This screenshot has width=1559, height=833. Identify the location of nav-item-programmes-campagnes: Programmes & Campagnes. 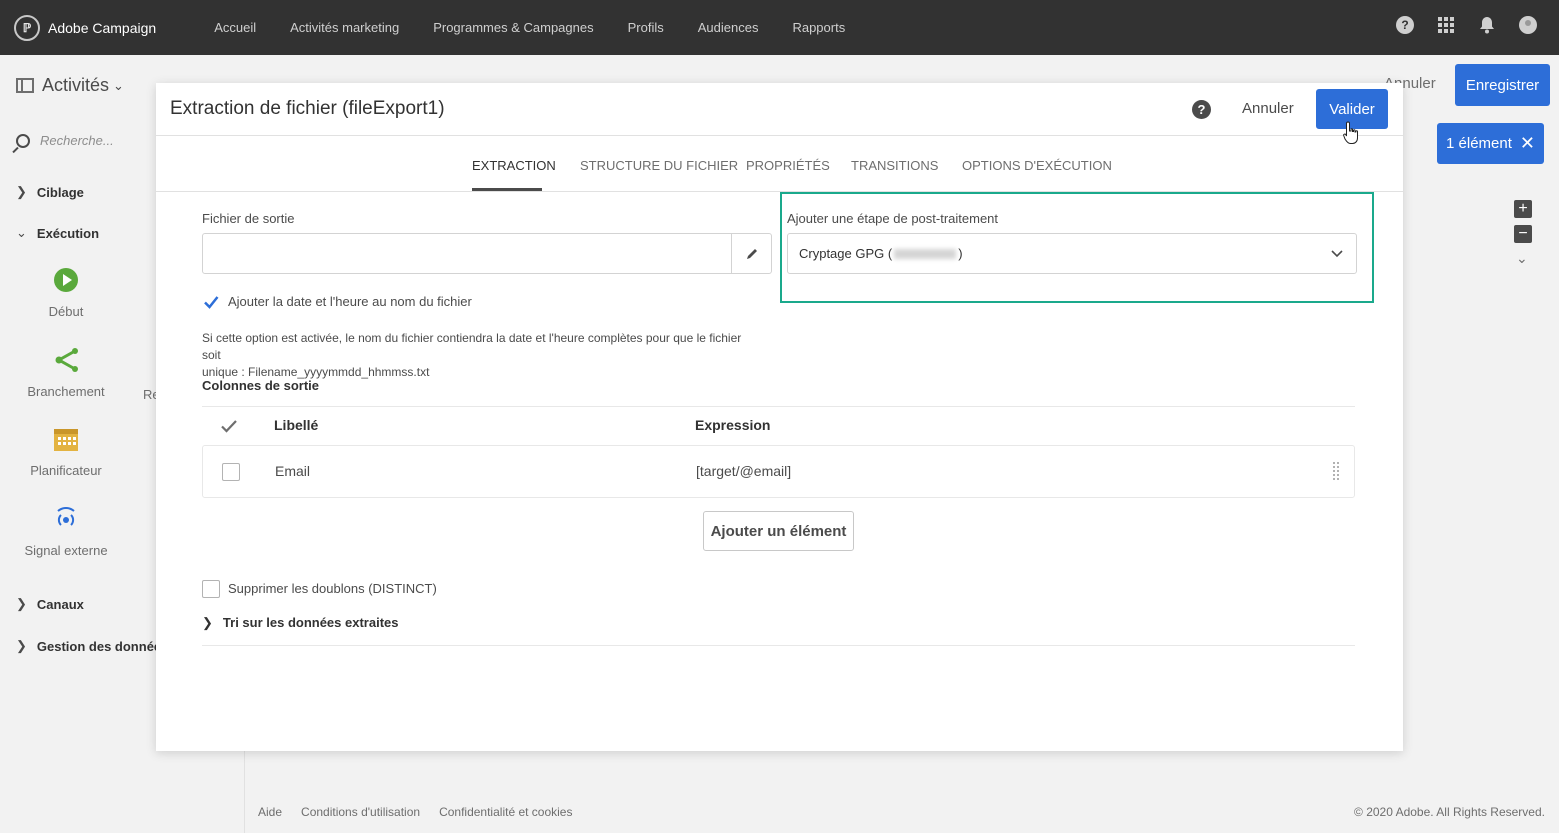
(513, 27).